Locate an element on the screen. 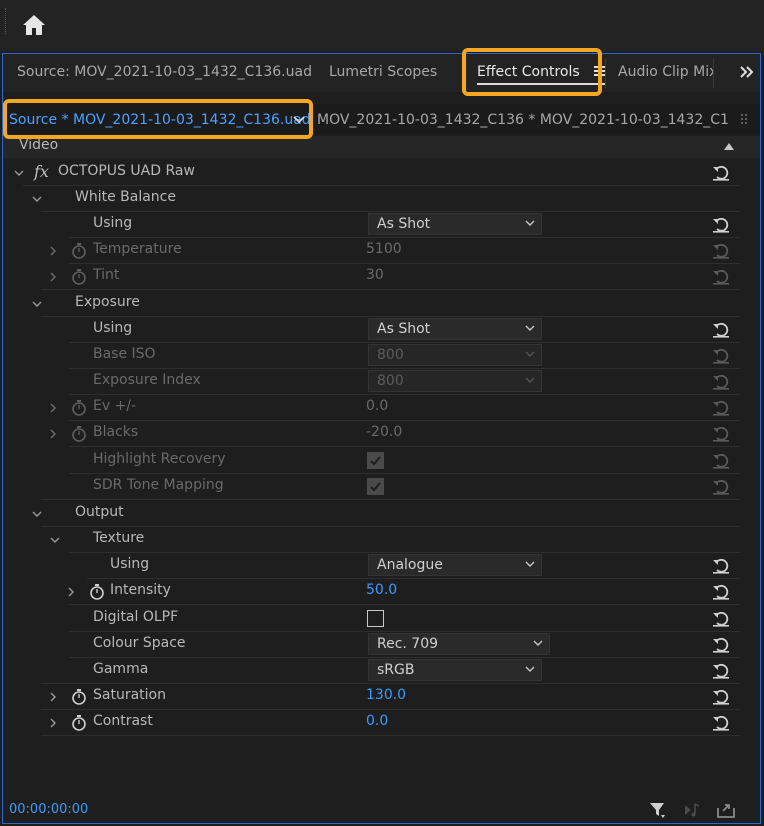  source-clip-label: Source * MOV_2021-10-03_1432_C136.uad is located at coordinates (160, 120).